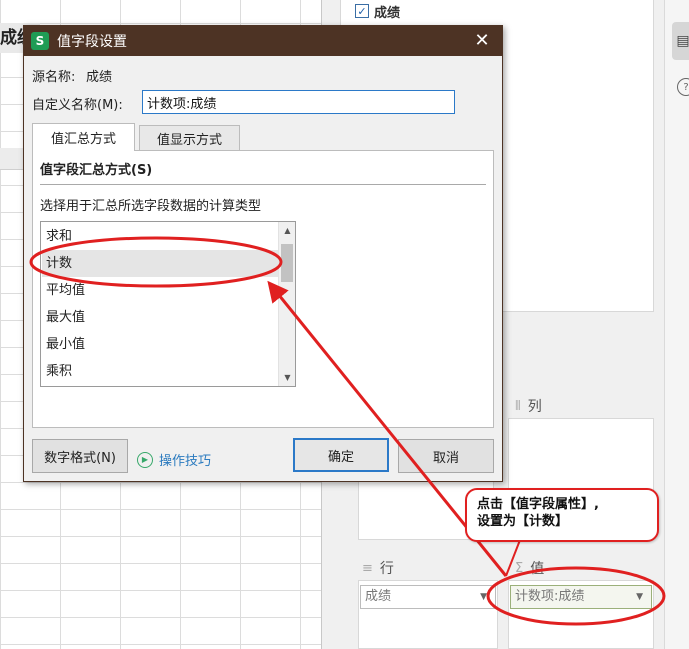  Describe the element at coordinates (581, 614) in the screenshot. I see `values-drop-area: 计数项:成绩 ▼` at that location.